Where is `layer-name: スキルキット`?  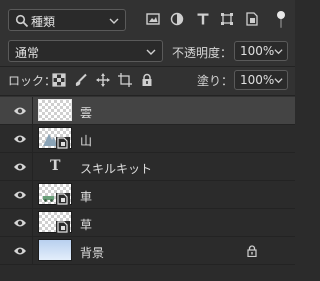
layer-name: スキルキット is located at coordinates (116, 168).